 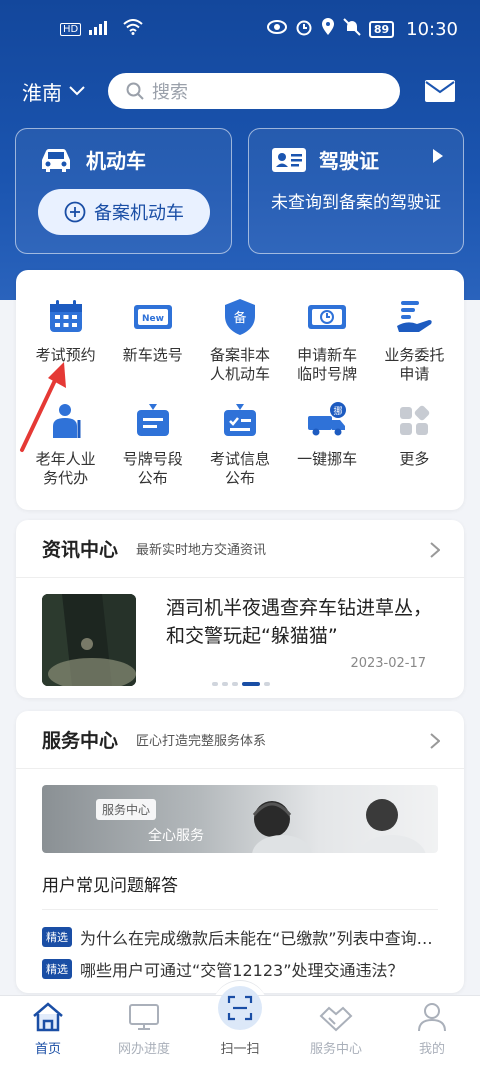 I want to click on alarm-icon, so click(x=304, y=29).